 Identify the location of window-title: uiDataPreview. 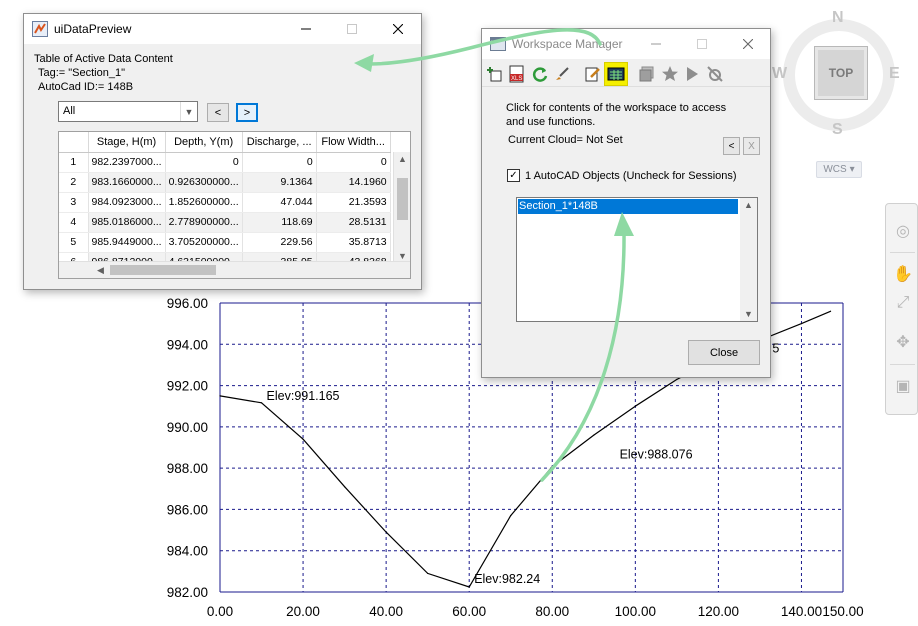
(93, 29).